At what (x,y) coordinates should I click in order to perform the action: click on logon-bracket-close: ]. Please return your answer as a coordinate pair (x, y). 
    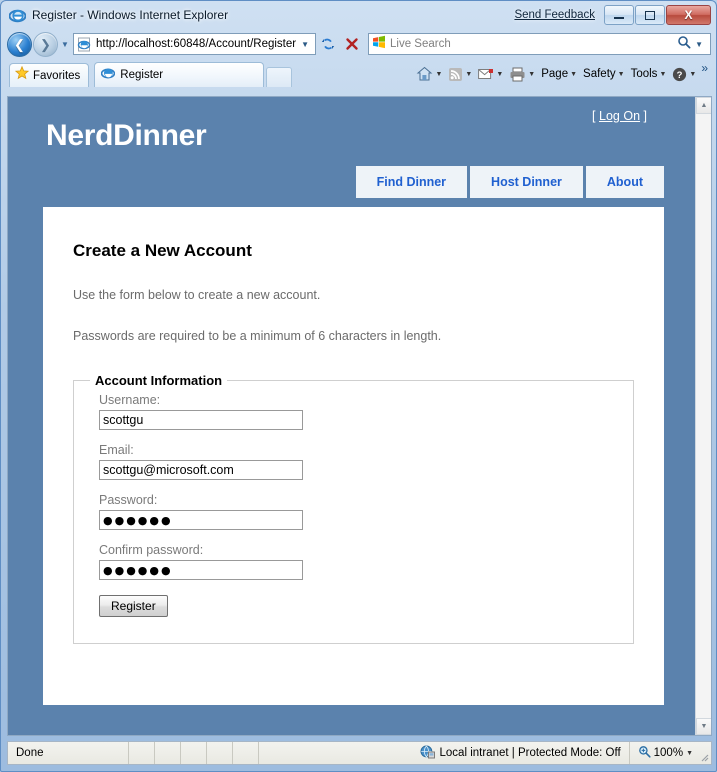
    Looking at the image, I should click on (645, 116).